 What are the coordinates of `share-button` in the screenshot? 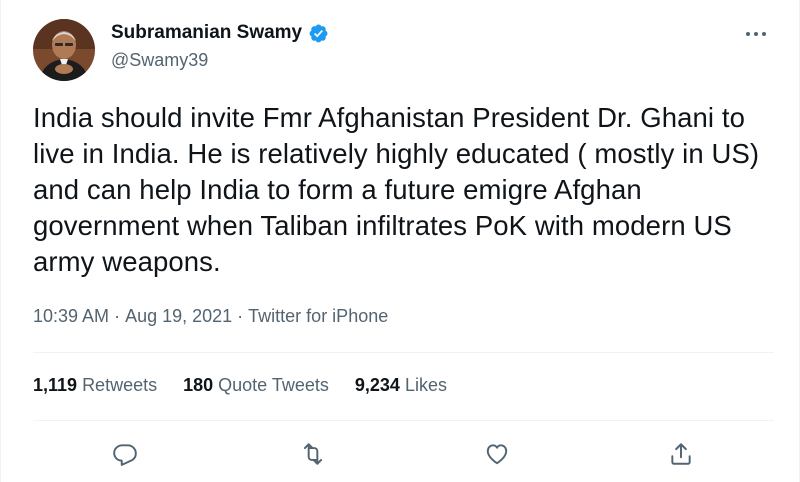 It's located at (681, 454).